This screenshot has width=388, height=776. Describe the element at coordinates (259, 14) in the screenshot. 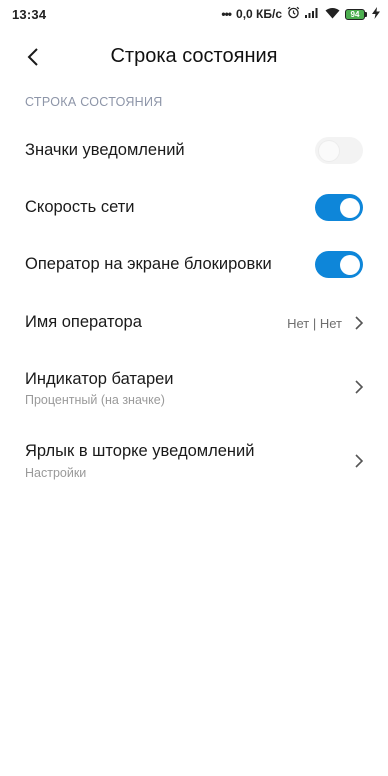

I see `network-speed: 0,0 КБ/с` at that location.